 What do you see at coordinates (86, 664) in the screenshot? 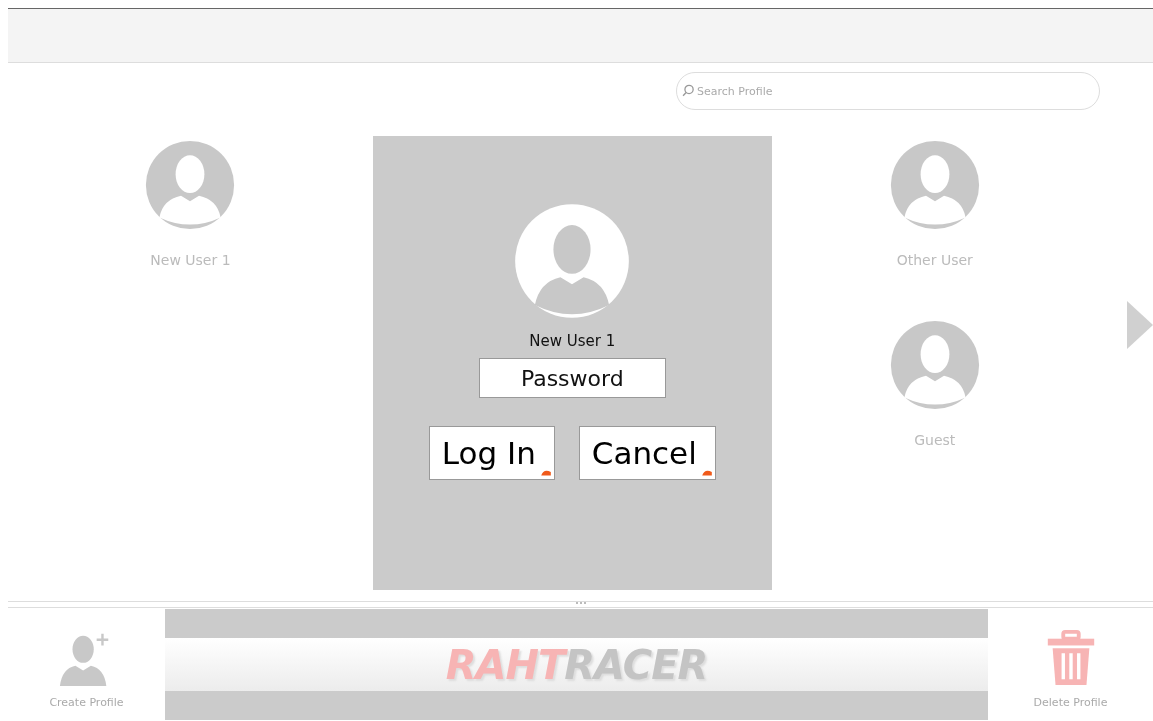
I see `create-profile-button: Create Profile` at bounding box center [86, 664].